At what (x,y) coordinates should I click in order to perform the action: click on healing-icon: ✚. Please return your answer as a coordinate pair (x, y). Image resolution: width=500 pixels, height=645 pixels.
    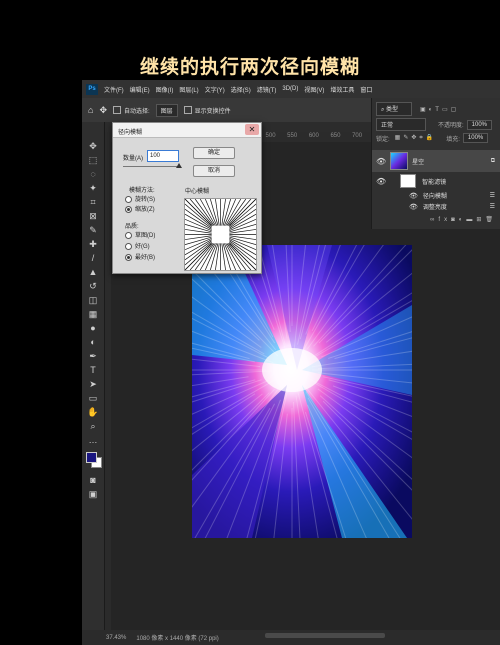
    Looking at the image, I should click on (93, 244).